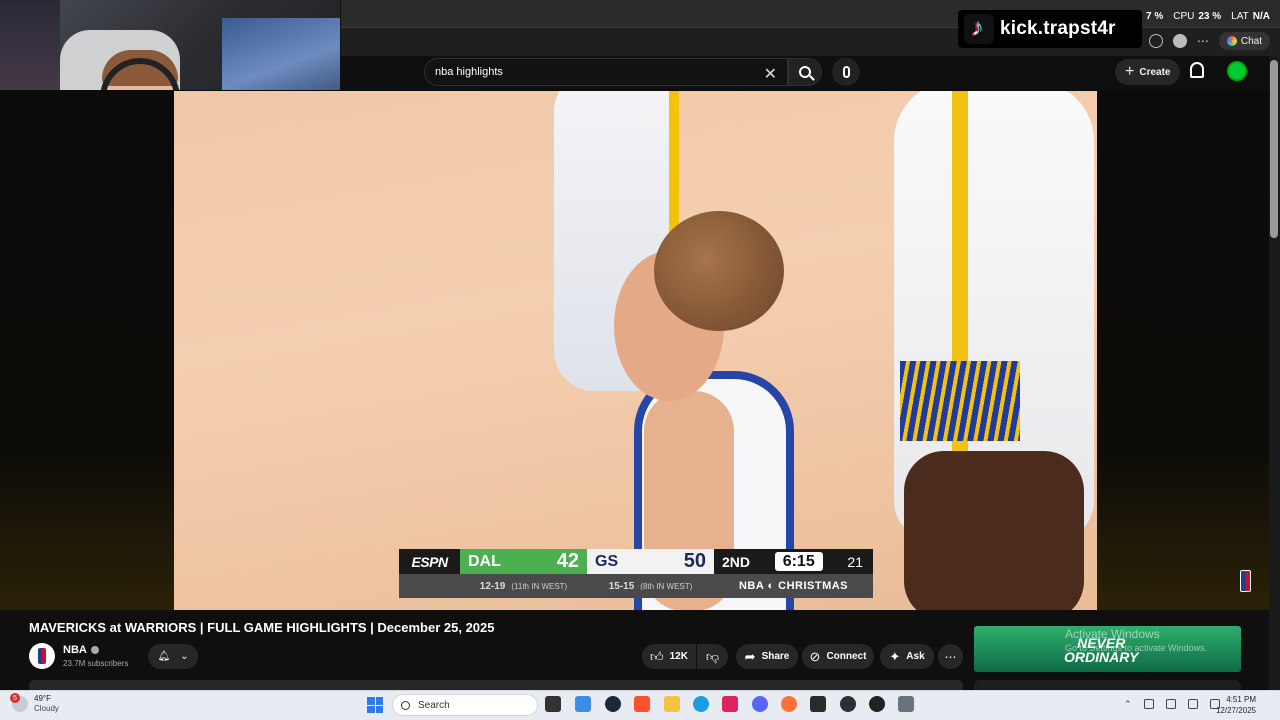 The height and width of the screenshot is (720, 1280). What do you see at coordinates (484, 561) in the screenshot?
I see `away-team: DAL` at bounding box center [484, 561].